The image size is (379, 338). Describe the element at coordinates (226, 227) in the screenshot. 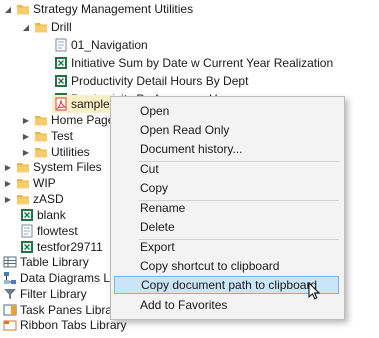

I see `menu-item-delete: Delete` at that location.